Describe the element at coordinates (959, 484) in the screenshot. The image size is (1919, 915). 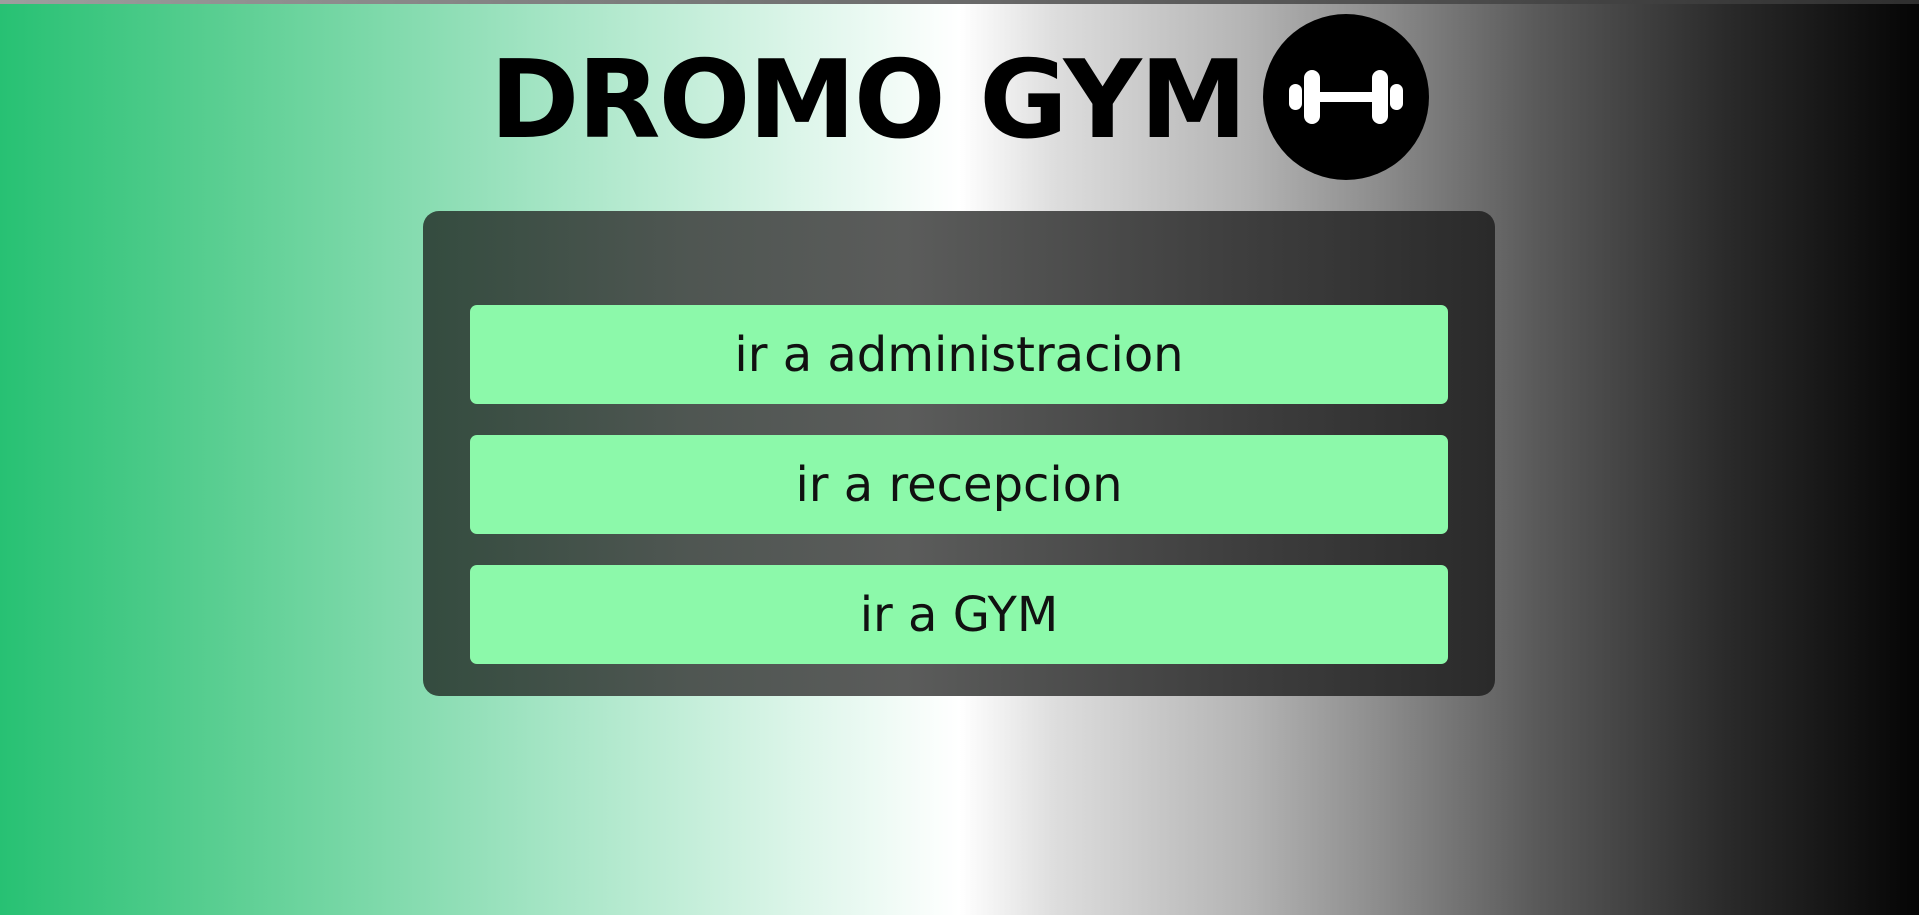
I see `go-to-reception-button: ir a recepcion` at that location.